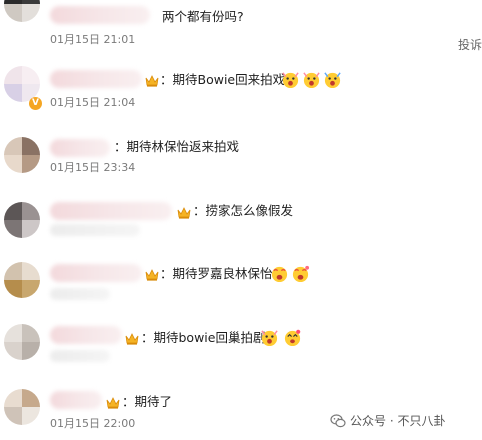 Image resolution: width=482 pixels, height=440 pixels. I want to click on comment-item: 两个都有份吗? 01月15日 21:01, so click(241, 27).